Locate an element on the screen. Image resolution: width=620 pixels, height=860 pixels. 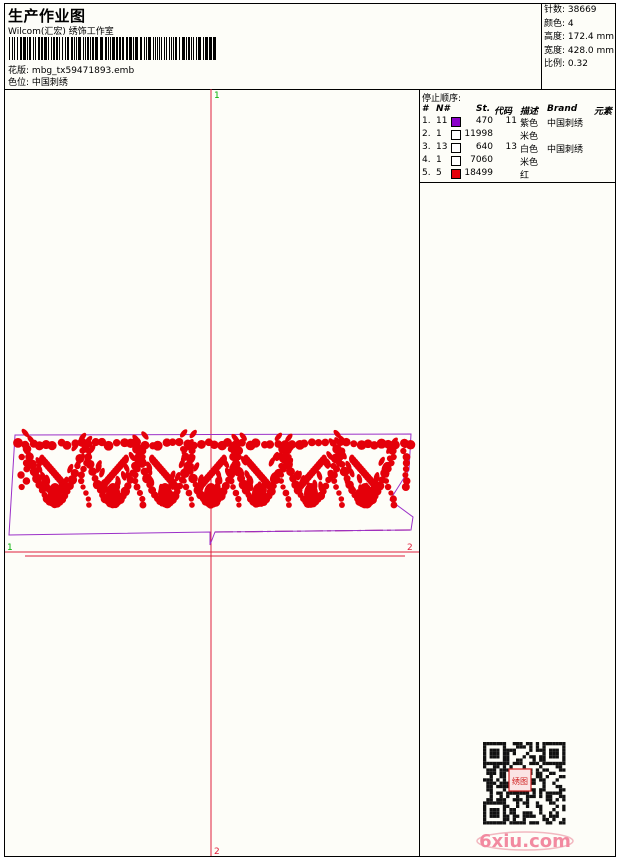
seal-text: 绣图 is located at coordinates (520, 781).